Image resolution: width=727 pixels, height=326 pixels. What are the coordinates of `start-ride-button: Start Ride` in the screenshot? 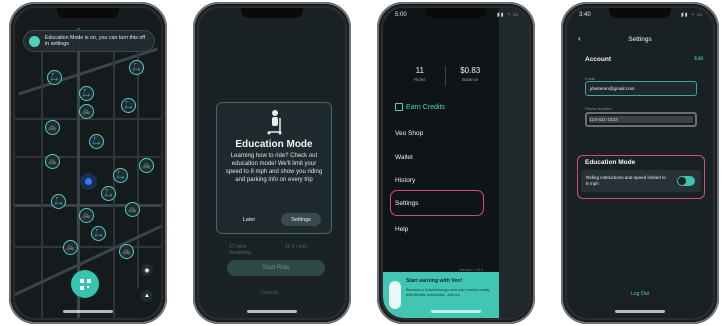 It's located at (276, 268).